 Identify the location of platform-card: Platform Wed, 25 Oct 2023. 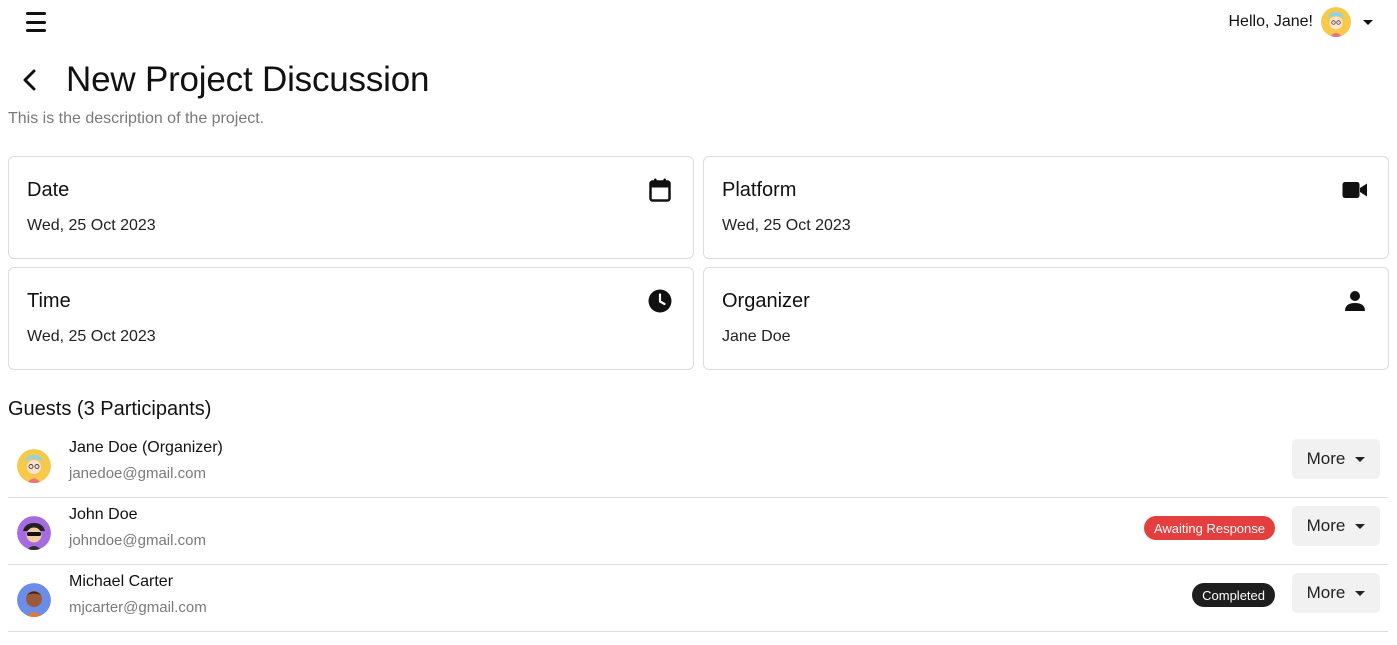
(1046, 207).